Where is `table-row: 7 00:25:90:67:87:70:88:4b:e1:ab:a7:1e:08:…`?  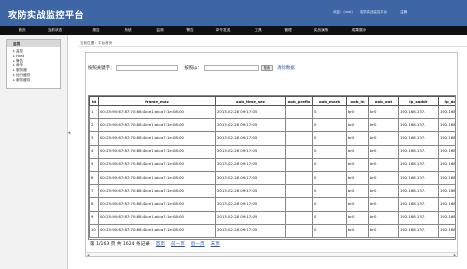 table-row: 7 00:25:90:67:87:70:88:4b:e1:ab:a7:1e:08:… is located at coordinates (272, 191).